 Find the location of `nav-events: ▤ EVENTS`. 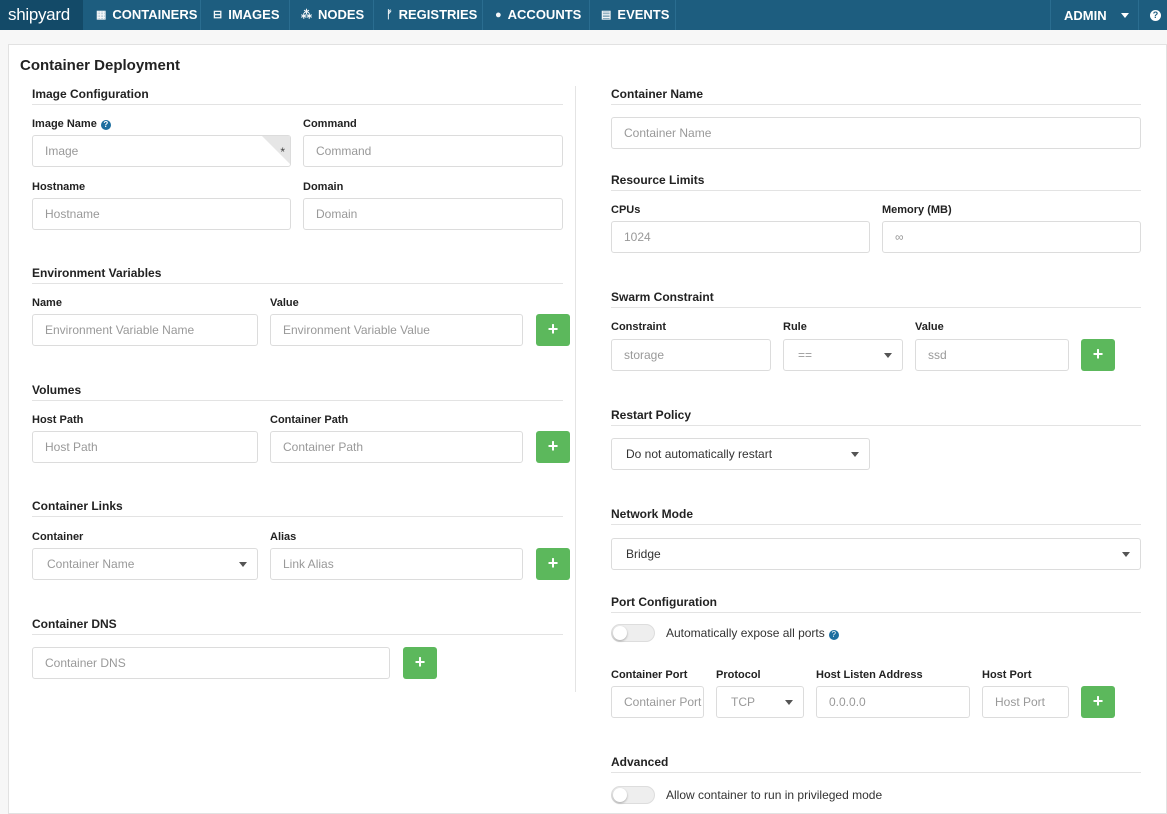

nav-events: ▤ EVENTS is located at coordinates (635, 15).